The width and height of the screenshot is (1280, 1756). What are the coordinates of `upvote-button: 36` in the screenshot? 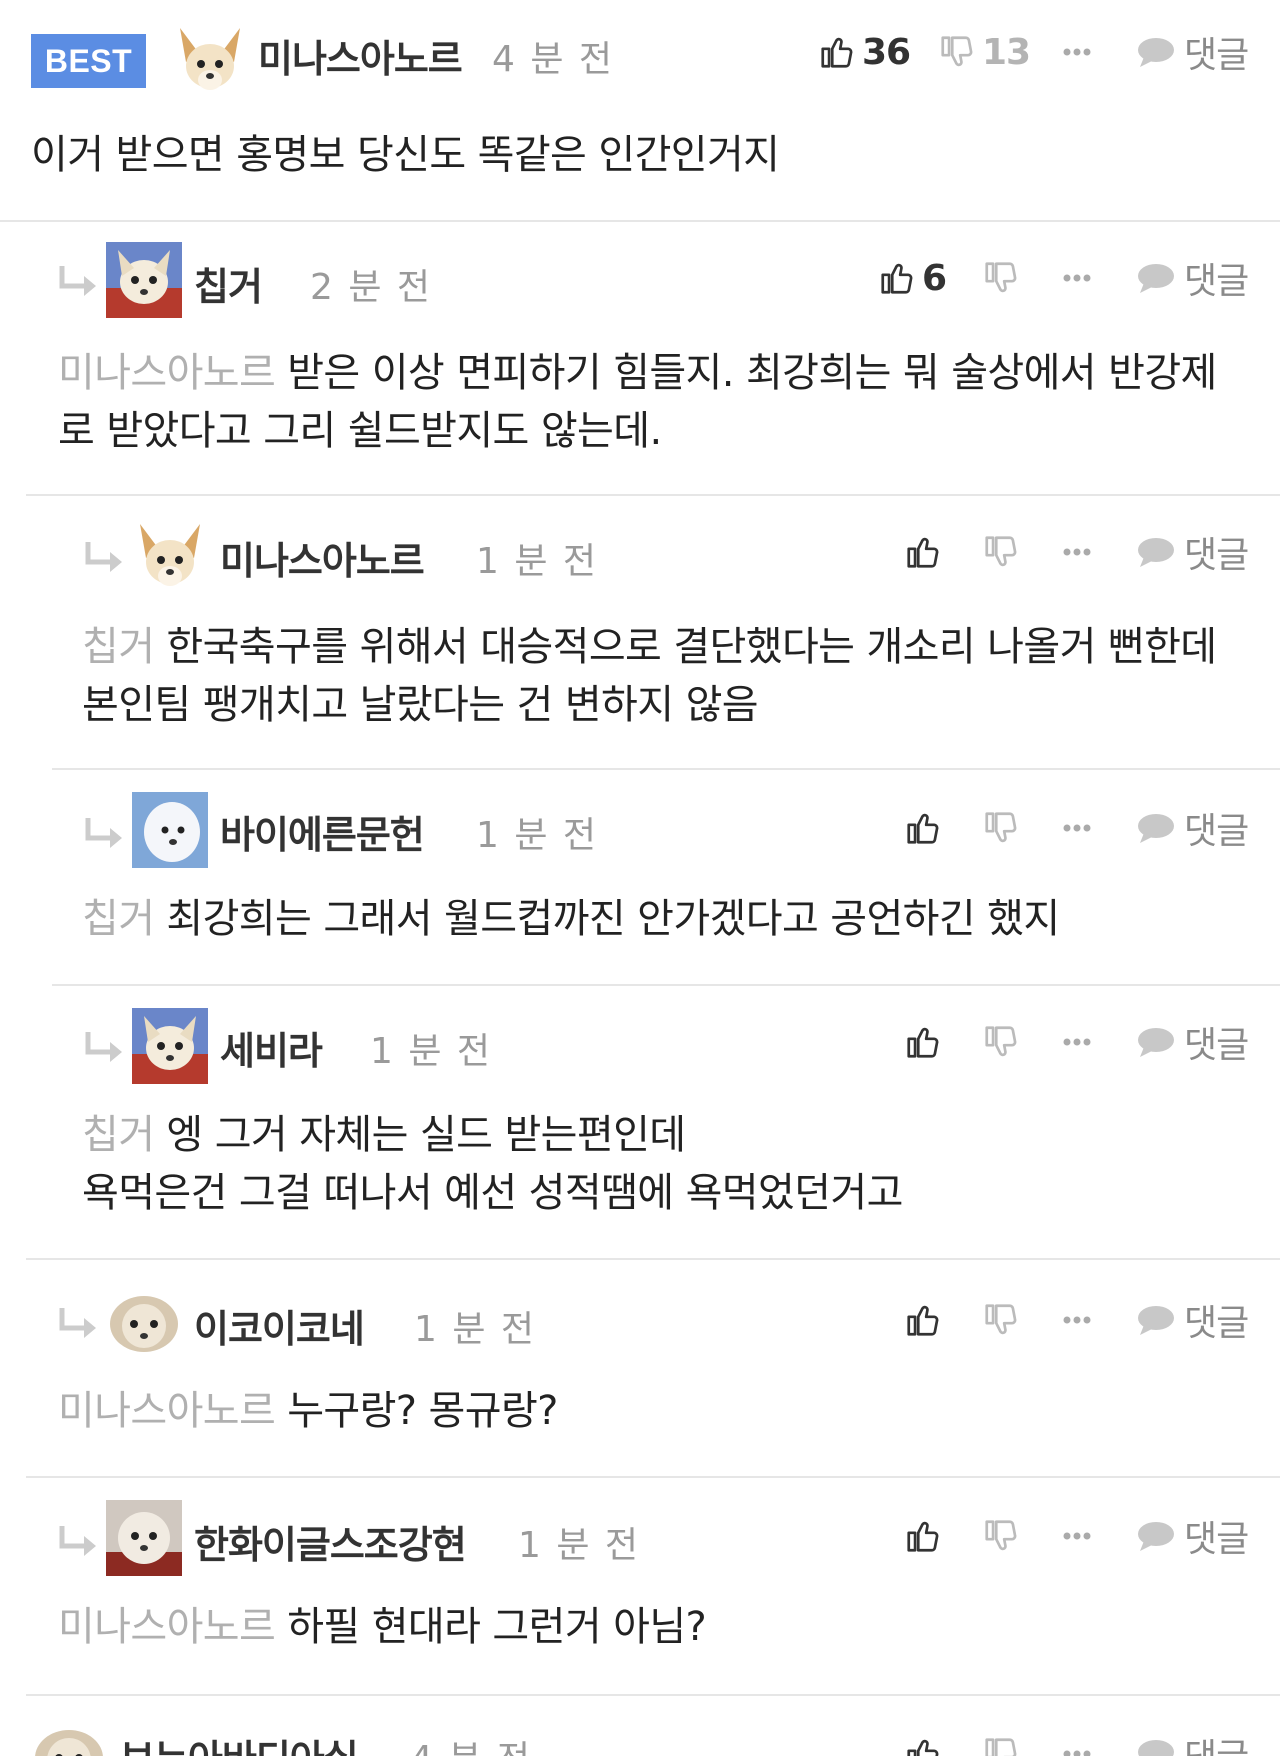 It's located at (864, 52).